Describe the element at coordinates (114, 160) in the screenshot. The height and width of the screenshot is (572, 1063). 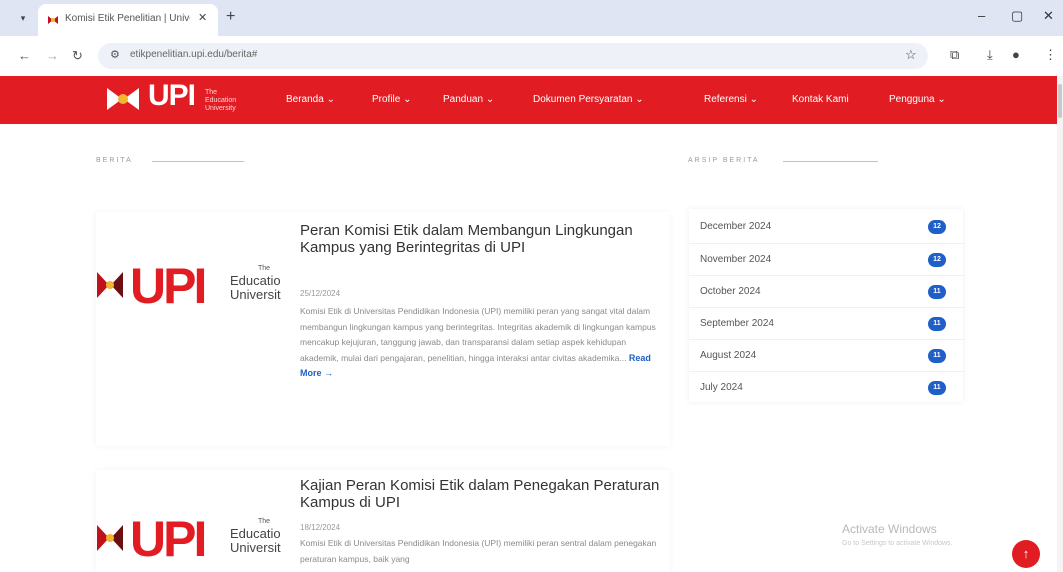
I see `berita-heading: BERITA` at that location.